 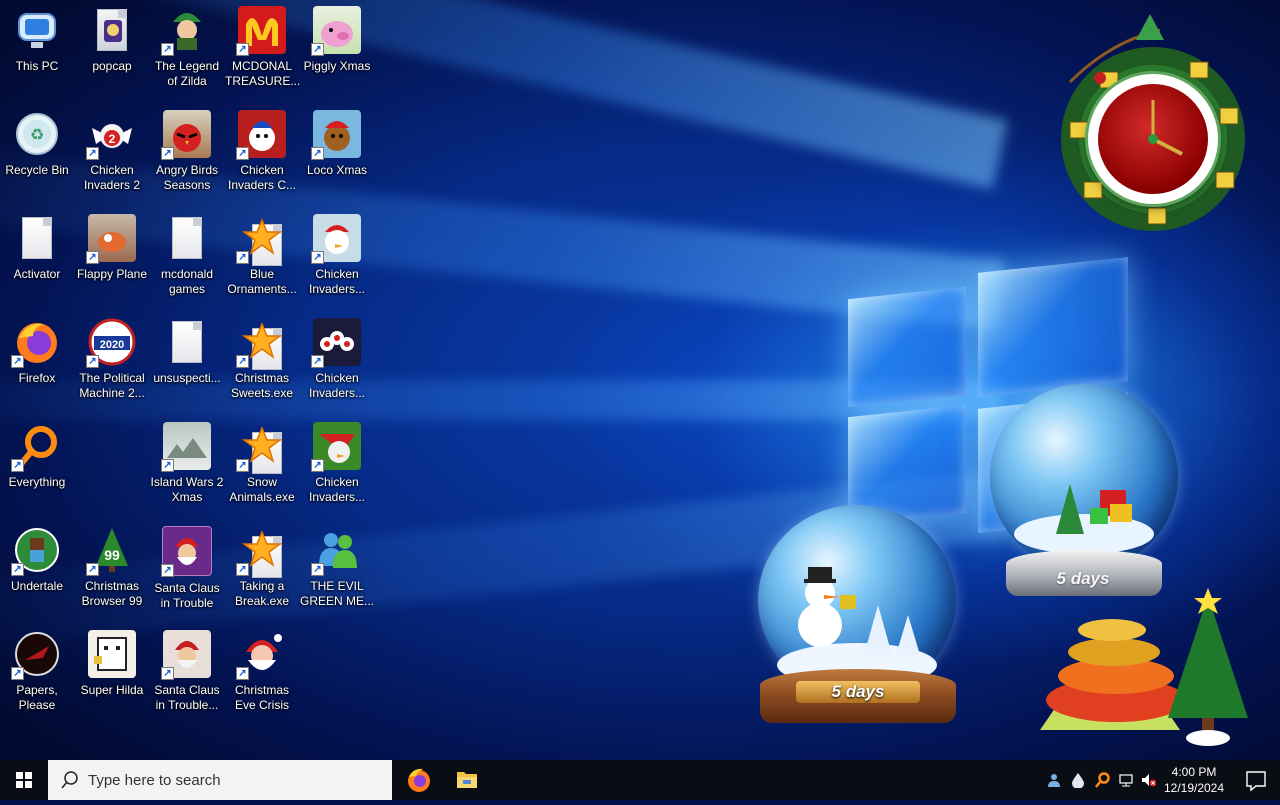 I want to click on desktop-icon-papers-please: ↗ Papers, Please, so click(x=37, y=671).